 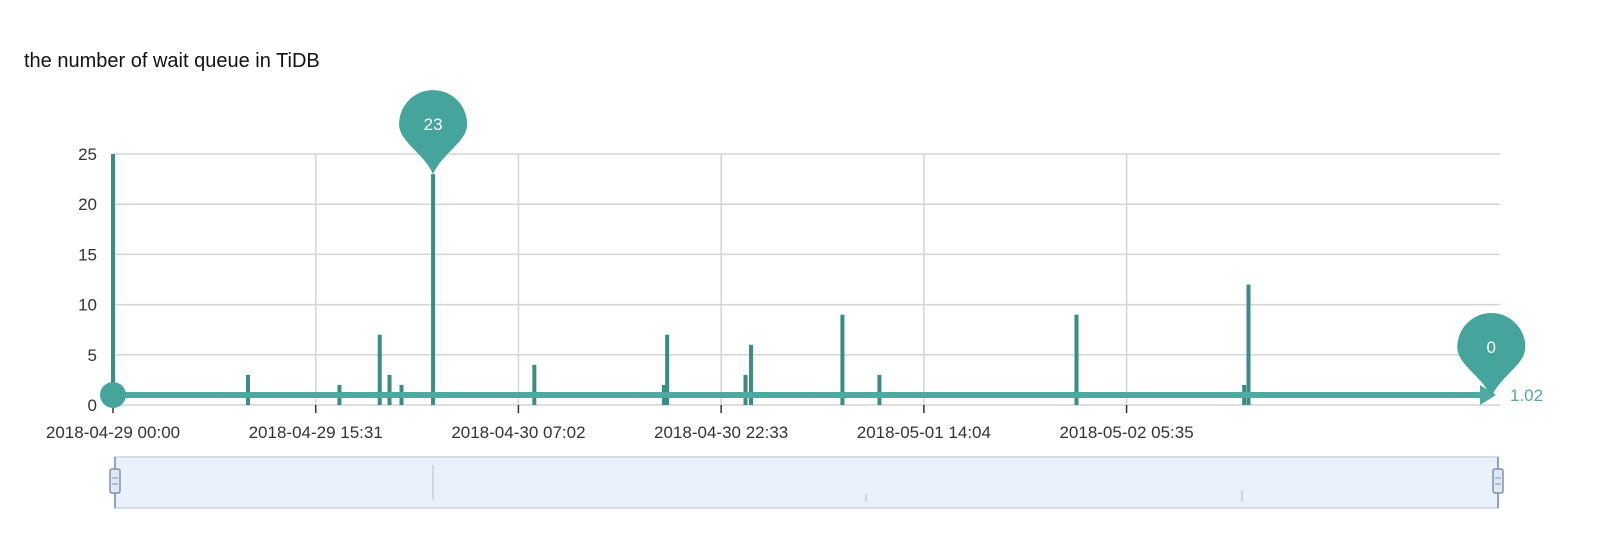 What do you see at coordinates (433, 124) in the screenshot?
I see `marker-label: 23` at bounding box center [433, 124].